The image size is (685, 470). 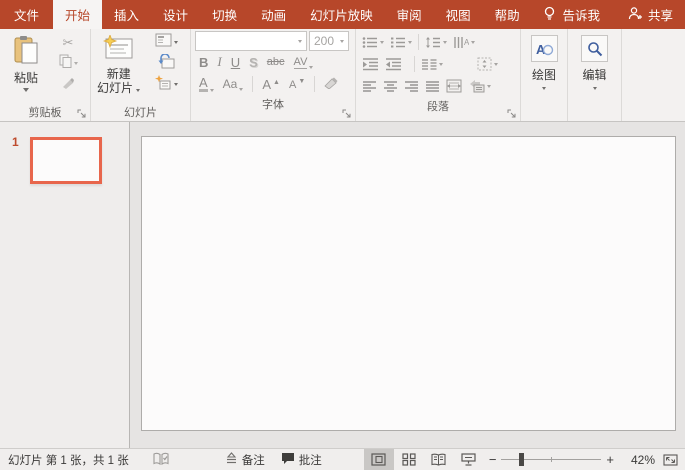 I want to click on font-size-combo: 200, so click(x=329, y=41).